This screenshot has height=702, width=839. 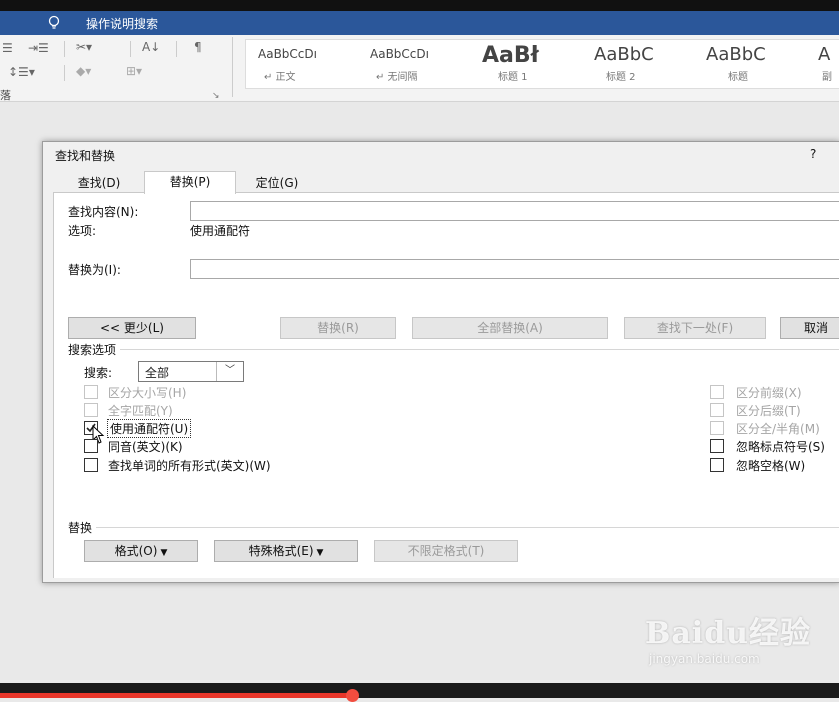 What do you see at coordinates (778, 429) in the screenshot?
I see `match-width-label: 区分全/半角(M)` at bounding box center [778, 429].